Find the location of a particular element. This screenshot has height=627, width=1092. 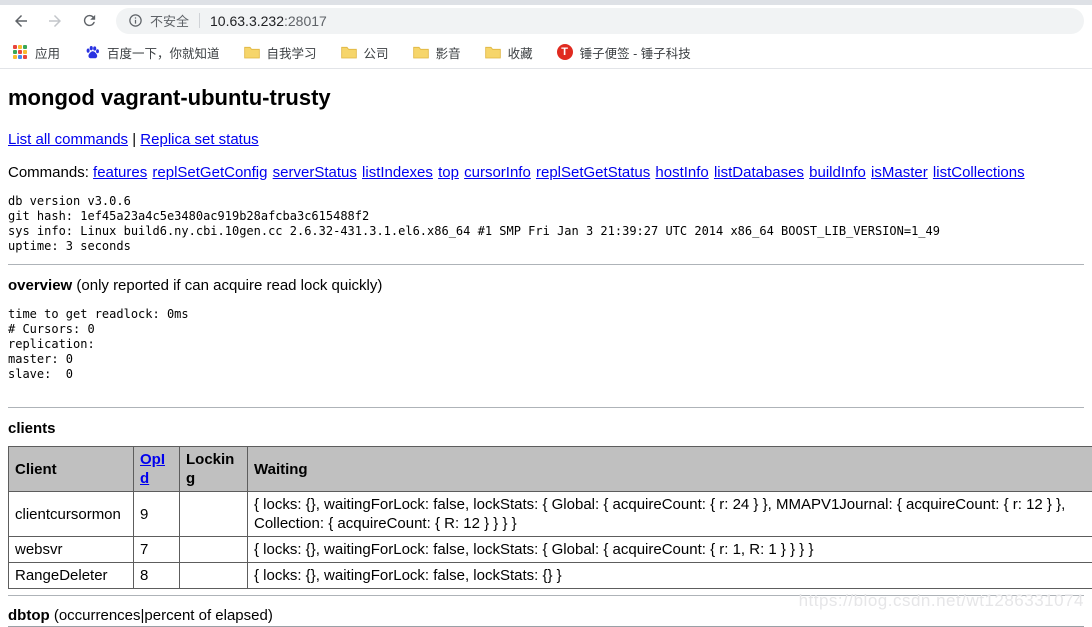

command-link-replsetgetstatus: replSetGetStatus is located at coordinates (593, 172).